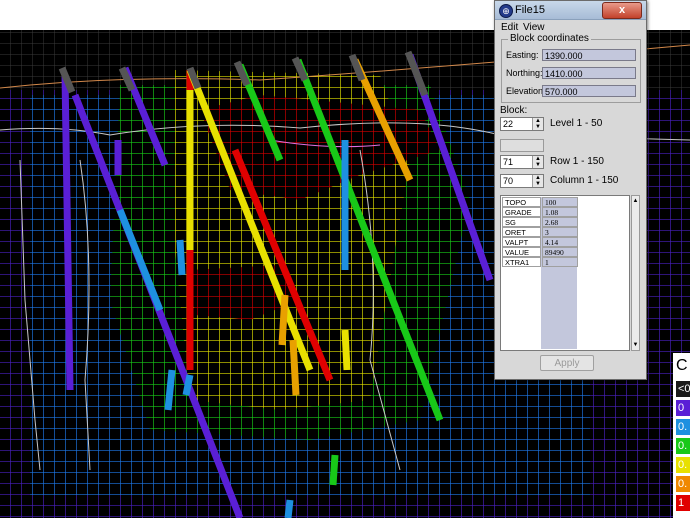 This screenshot has width=690, height=518. Describe the element at coordinates (508, 124) in the screenshot. I see `level-value: 22` at that location.